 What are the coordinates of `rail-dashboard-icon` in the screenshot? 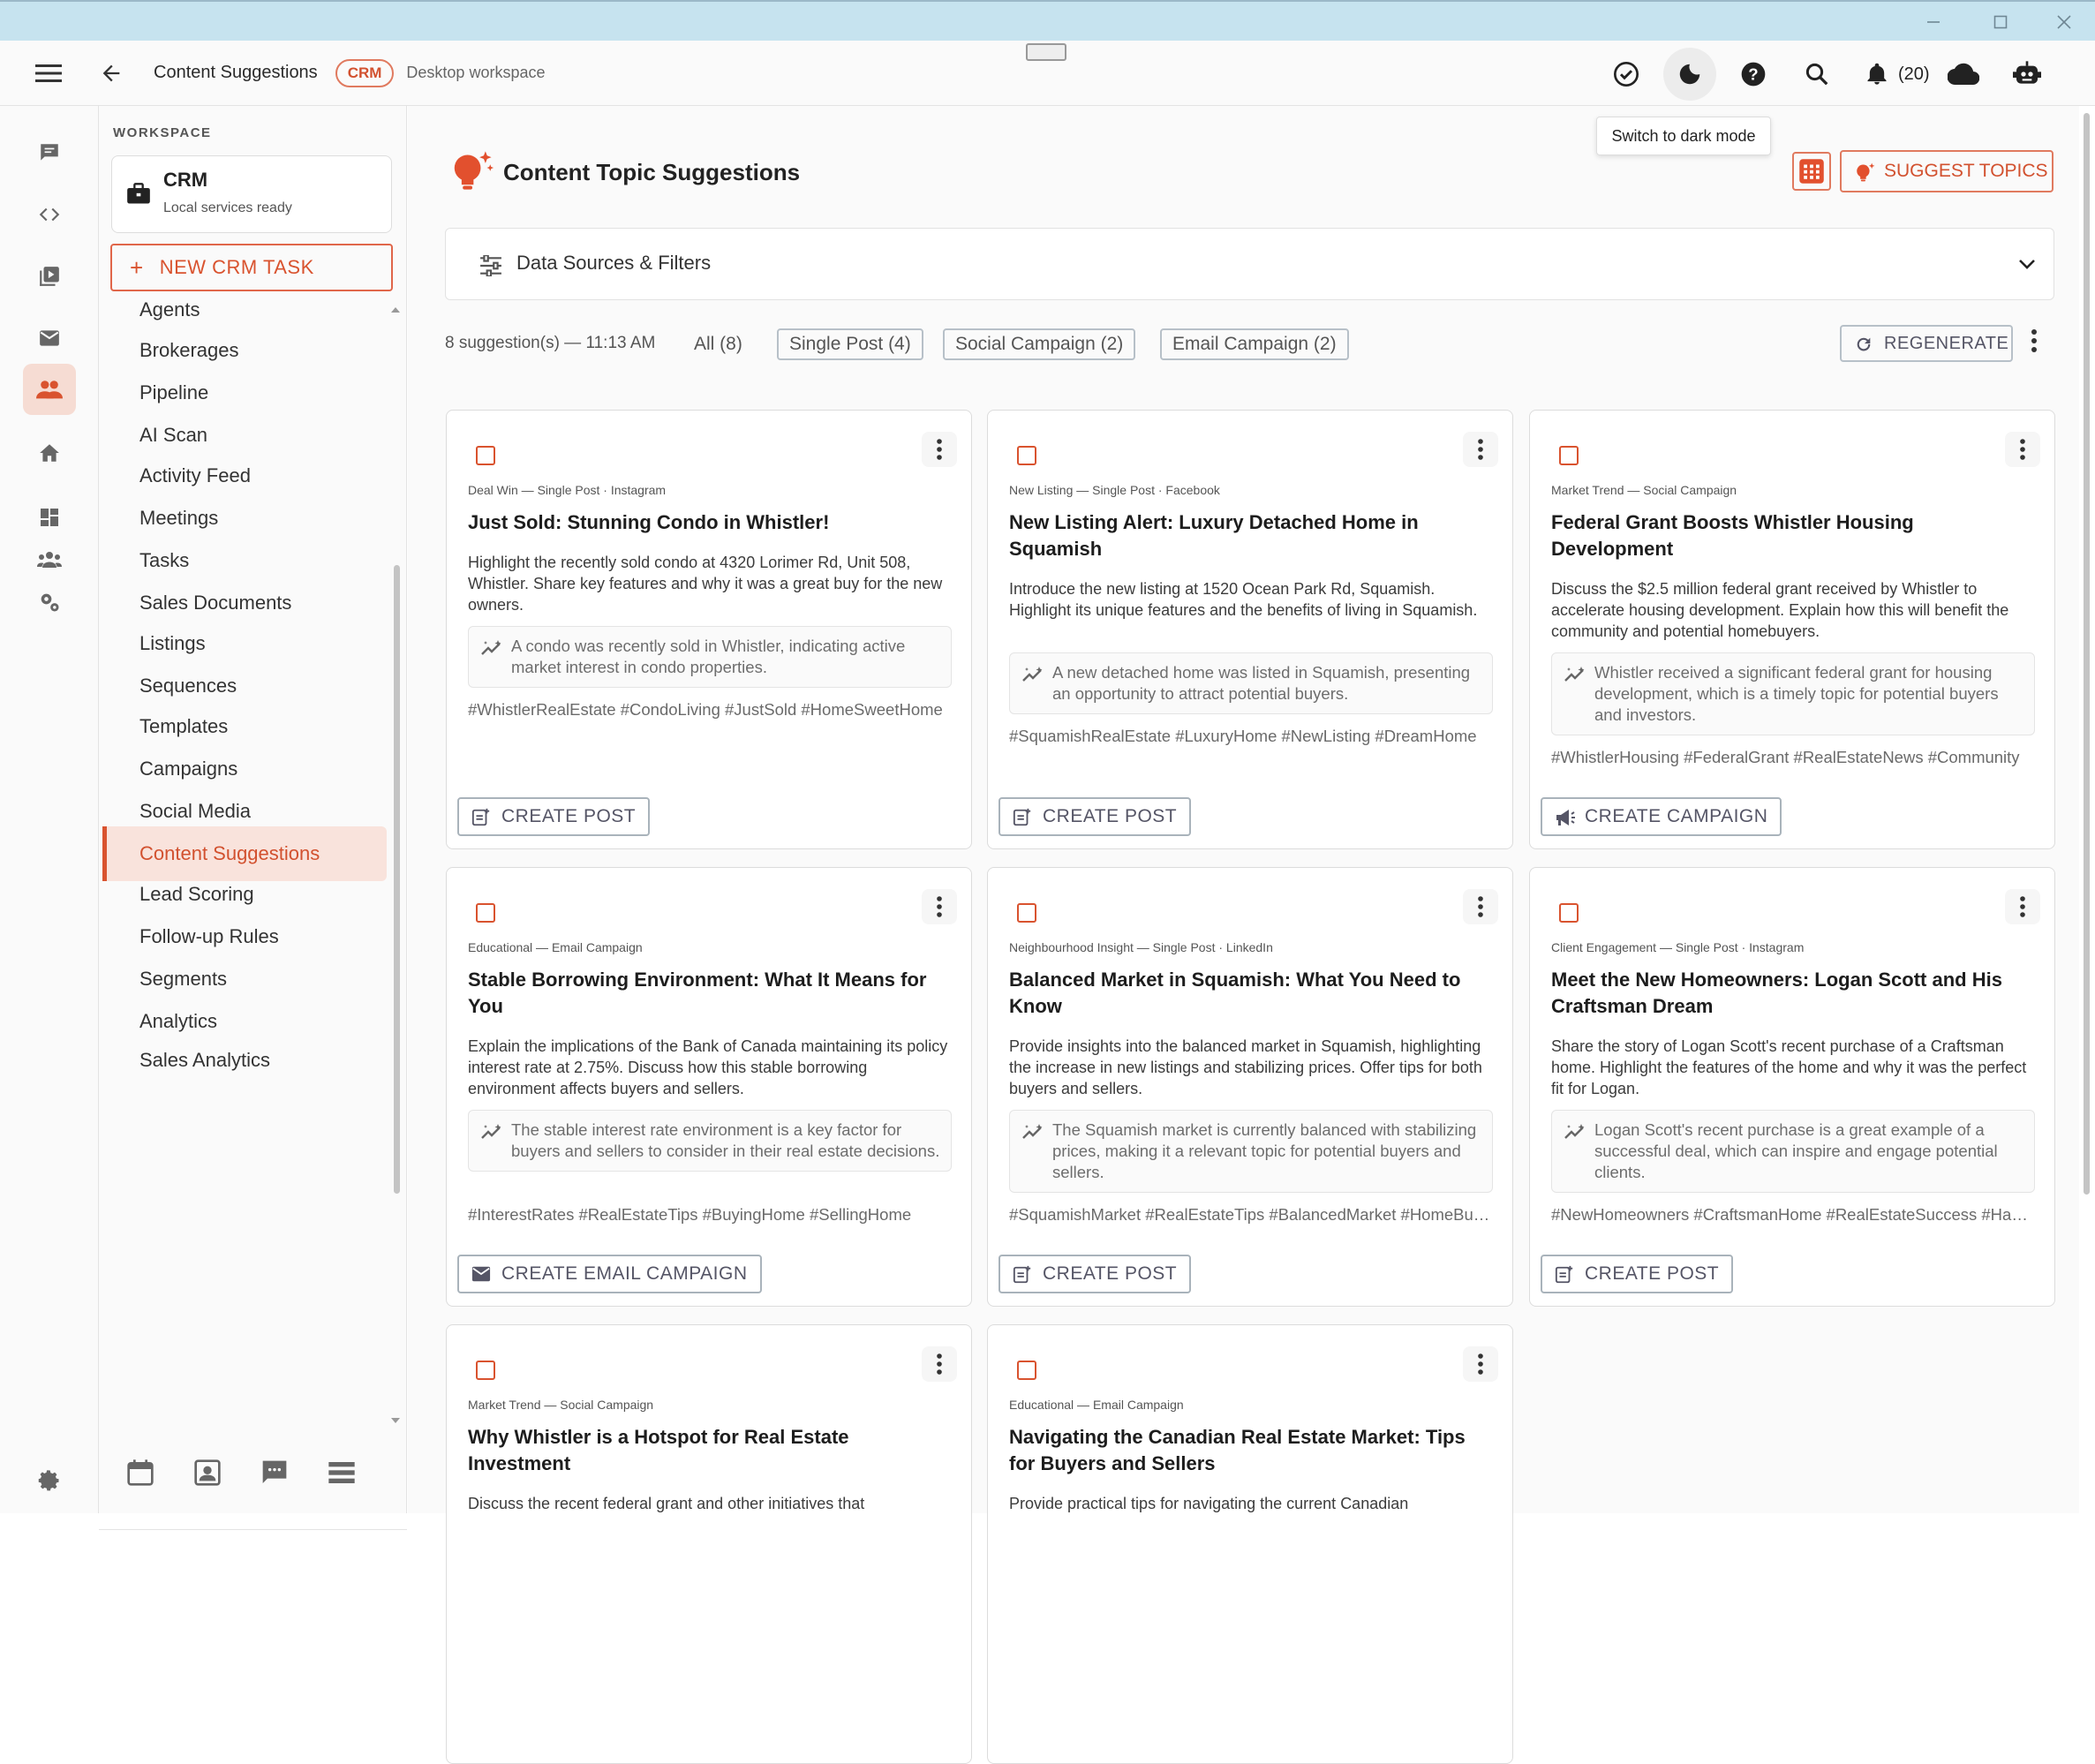 It's located at (49, 517).